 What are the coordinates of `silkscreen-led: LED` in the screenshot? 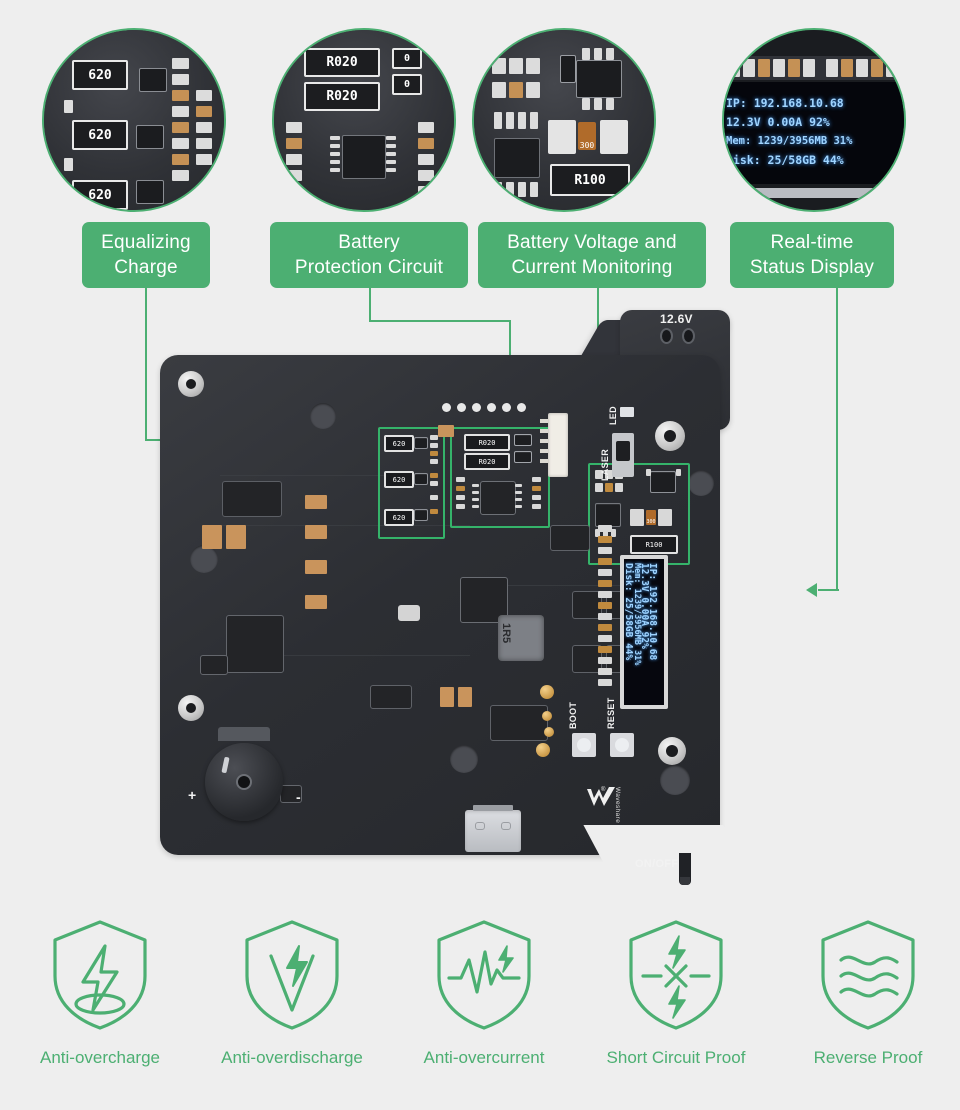 It's located at (613, 415).